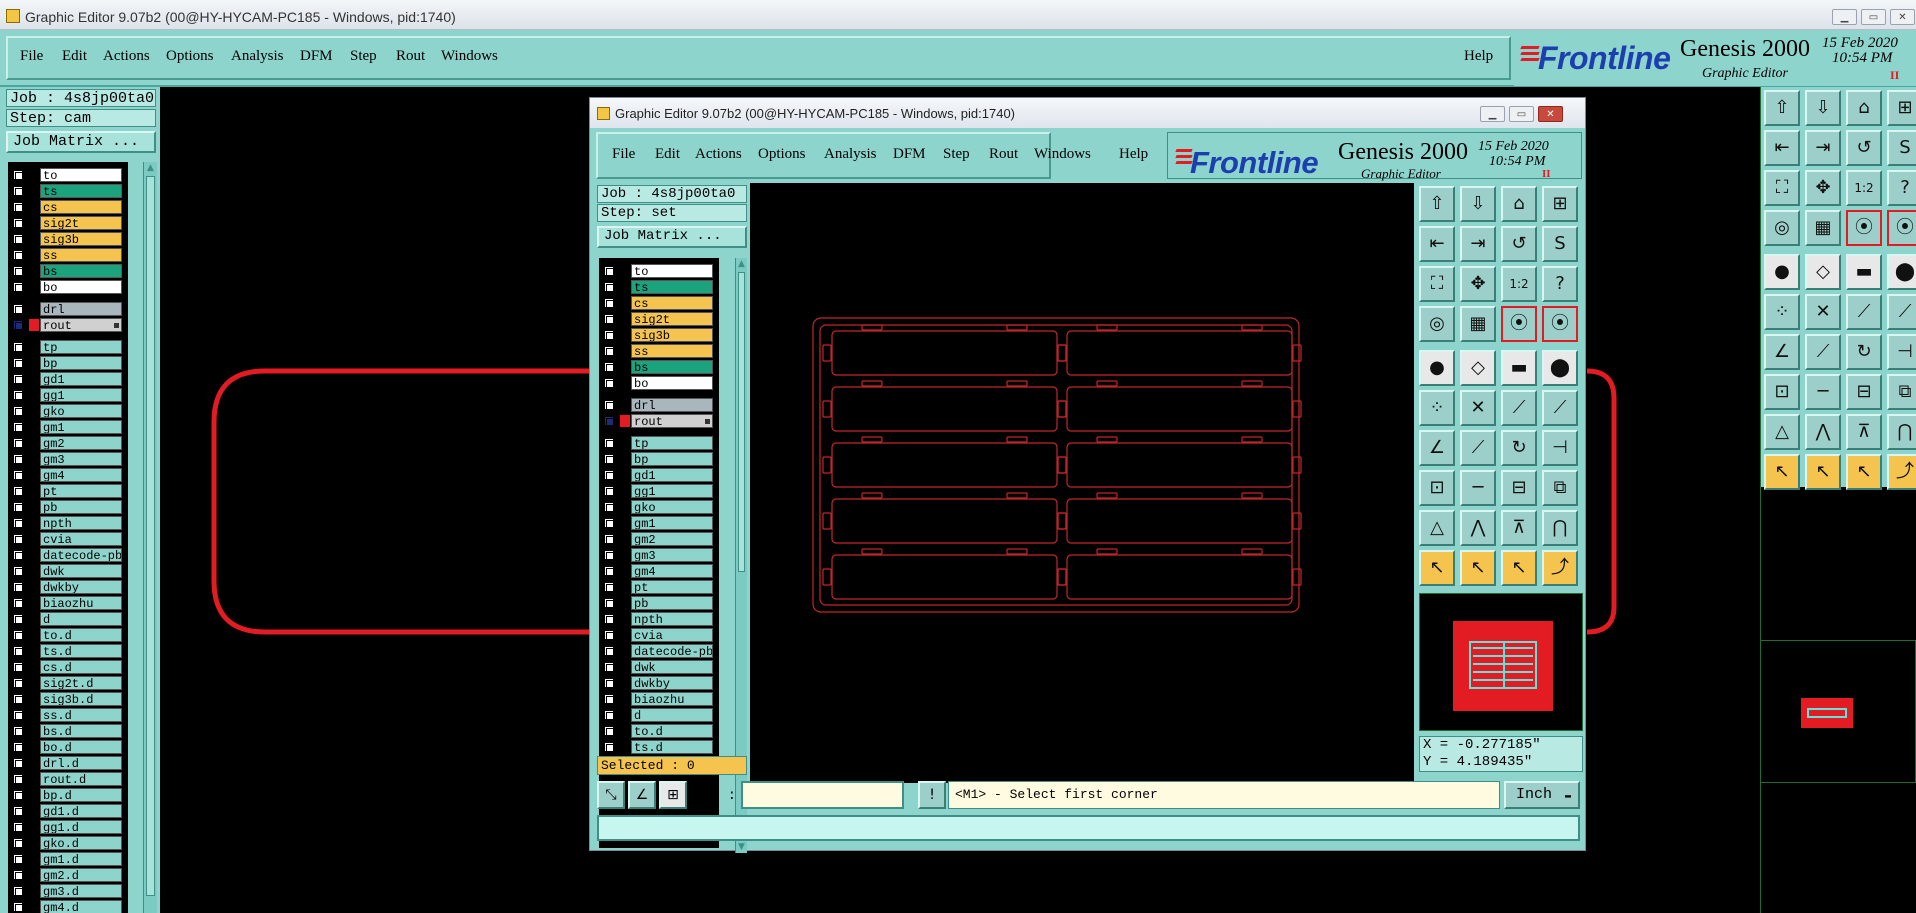  I want to click on layer-name: gm1, so click(672, 523).